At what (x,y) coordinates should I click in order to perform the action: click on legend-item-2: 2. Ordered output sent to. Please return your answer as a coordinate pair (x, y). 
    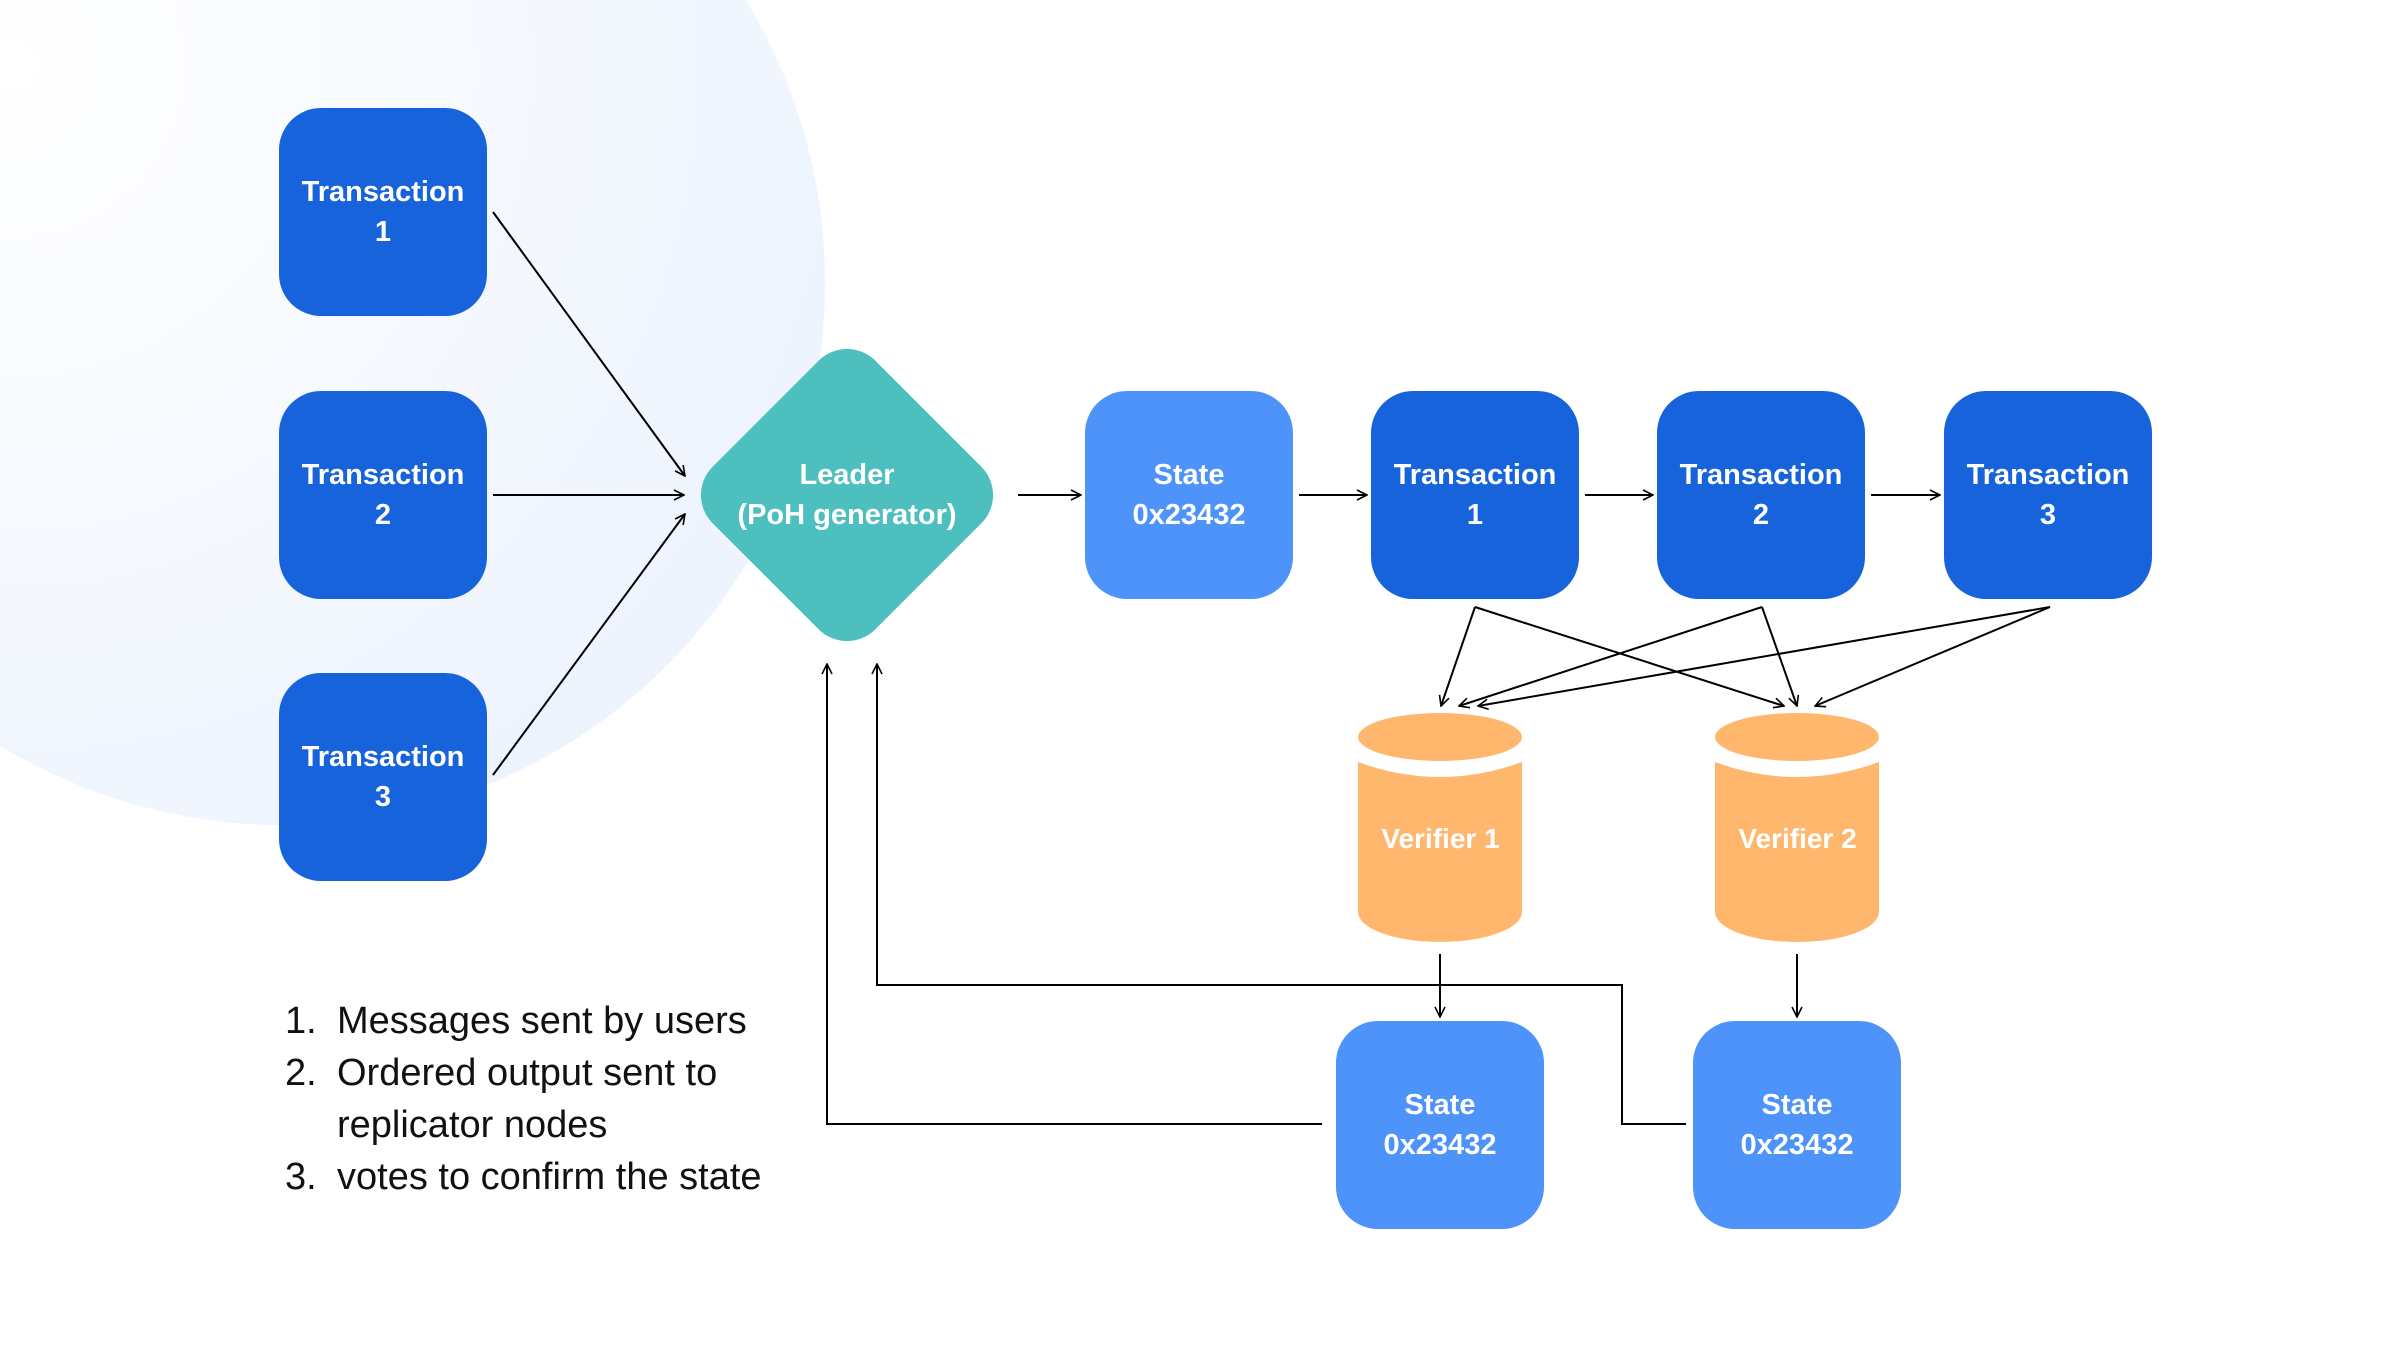
    Looking at the image, I should click on (523, 1073).